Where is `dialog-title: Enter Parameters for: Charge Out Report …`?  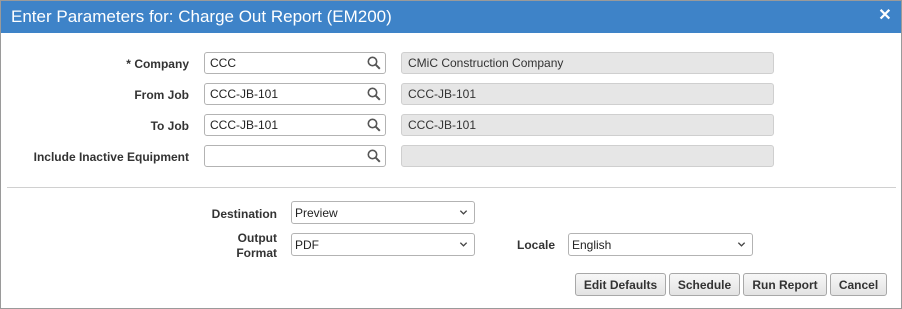
dialog-title: Enter Parameters for: Charge Out Report … is located at coordinates (201, 16).